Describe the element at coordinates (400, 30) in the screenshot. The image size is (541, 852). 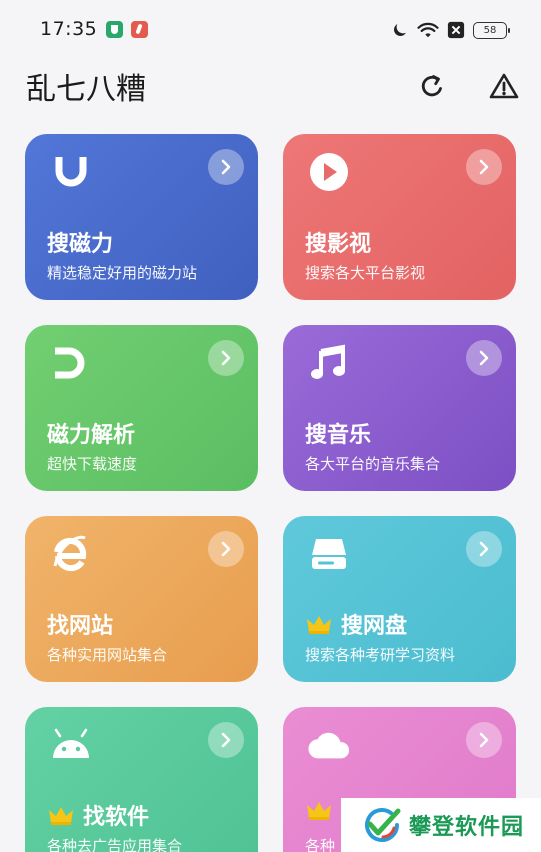
I see `moon-icon` at that location.